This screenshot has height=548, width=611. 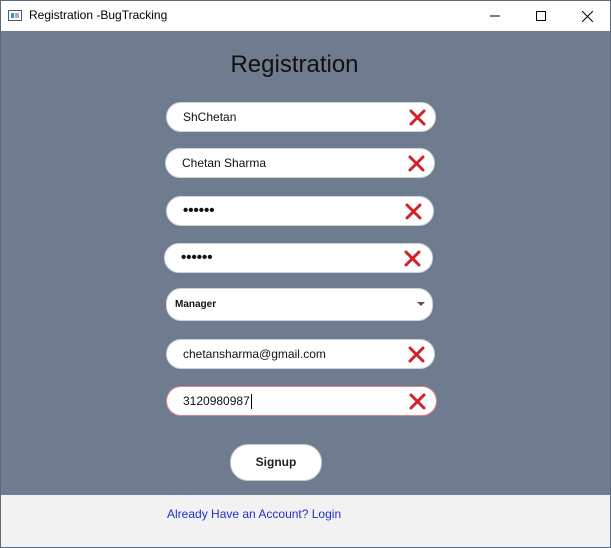 What do you see at coordinates (251, 402) in the screenshot?
I see `text-caret` at bounding box center [251, 402].